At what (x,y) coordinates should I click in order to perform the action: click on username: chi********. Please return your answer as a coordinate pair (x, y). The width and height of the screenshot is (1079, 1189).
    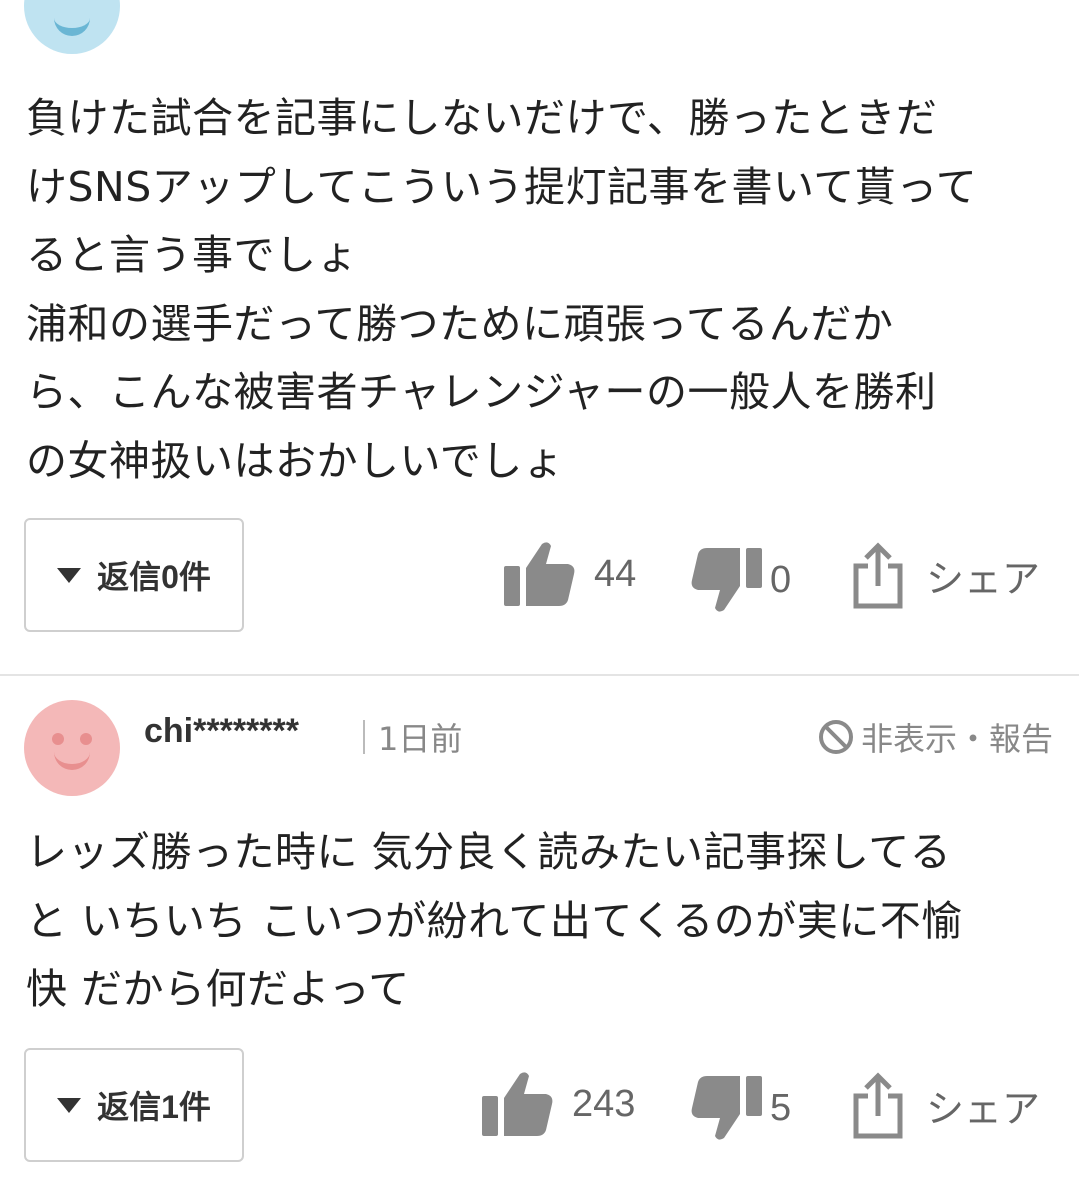
    Looking at the image, I should click on (221, 731).